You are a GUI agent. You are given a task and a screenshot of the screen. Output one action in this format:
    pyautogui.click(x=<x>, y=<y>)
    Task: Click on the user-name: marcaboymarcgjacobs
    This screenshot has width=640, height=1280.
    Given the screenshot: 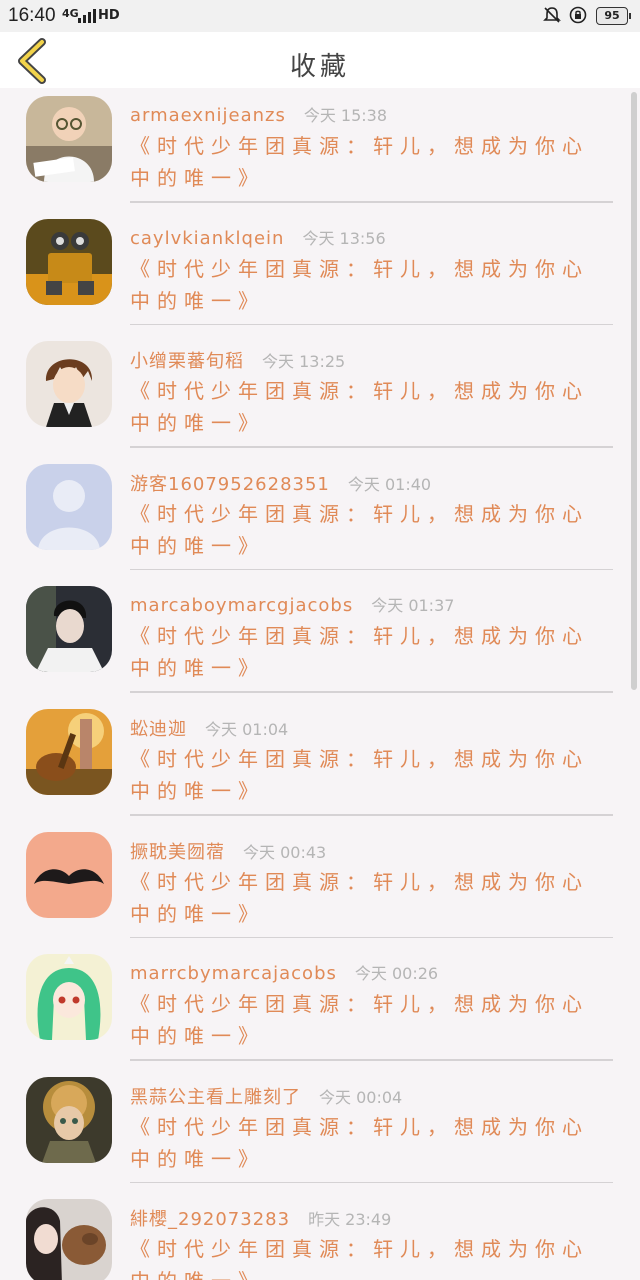 What is the action you would take?
    pyautogui.click(x=241, y=605)
    